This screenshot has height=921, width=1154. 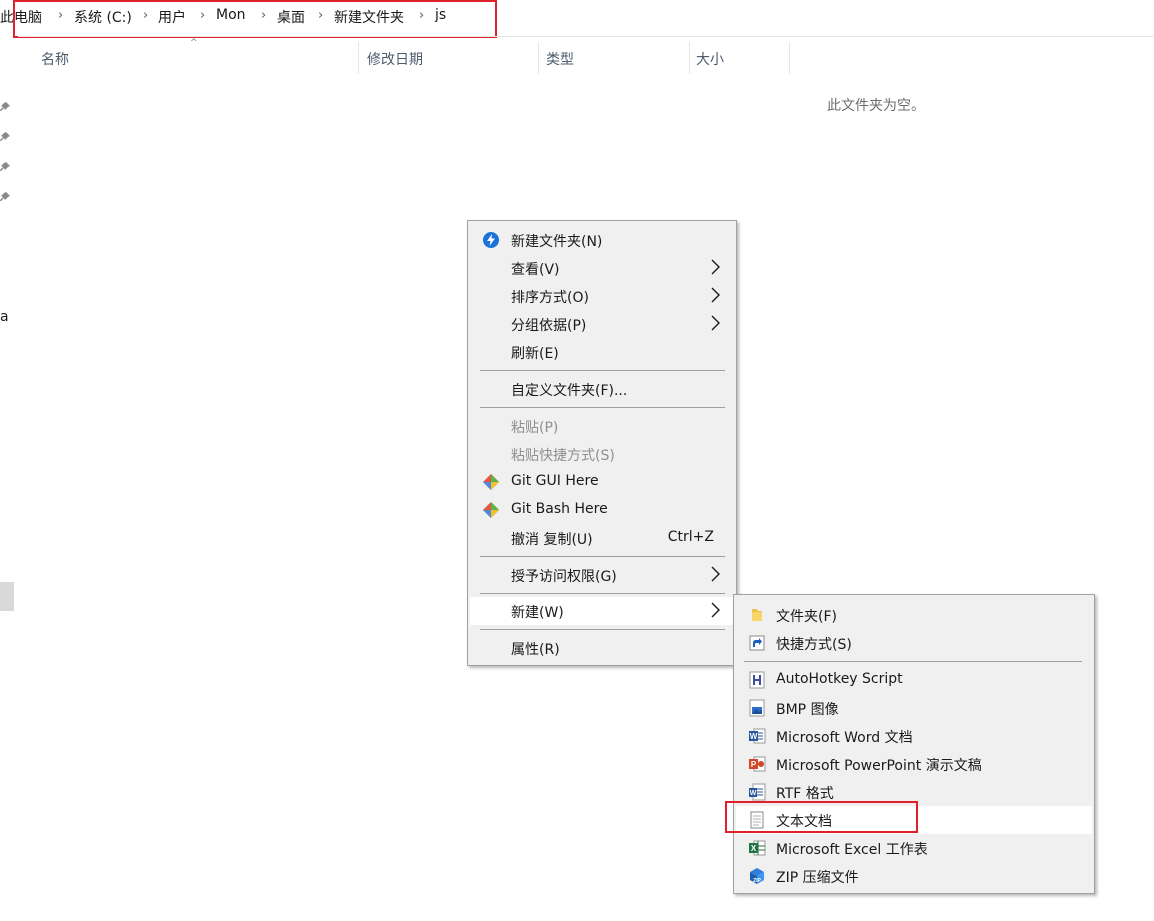 I want to click on nav-selected-item, so click(x=7, y=596).